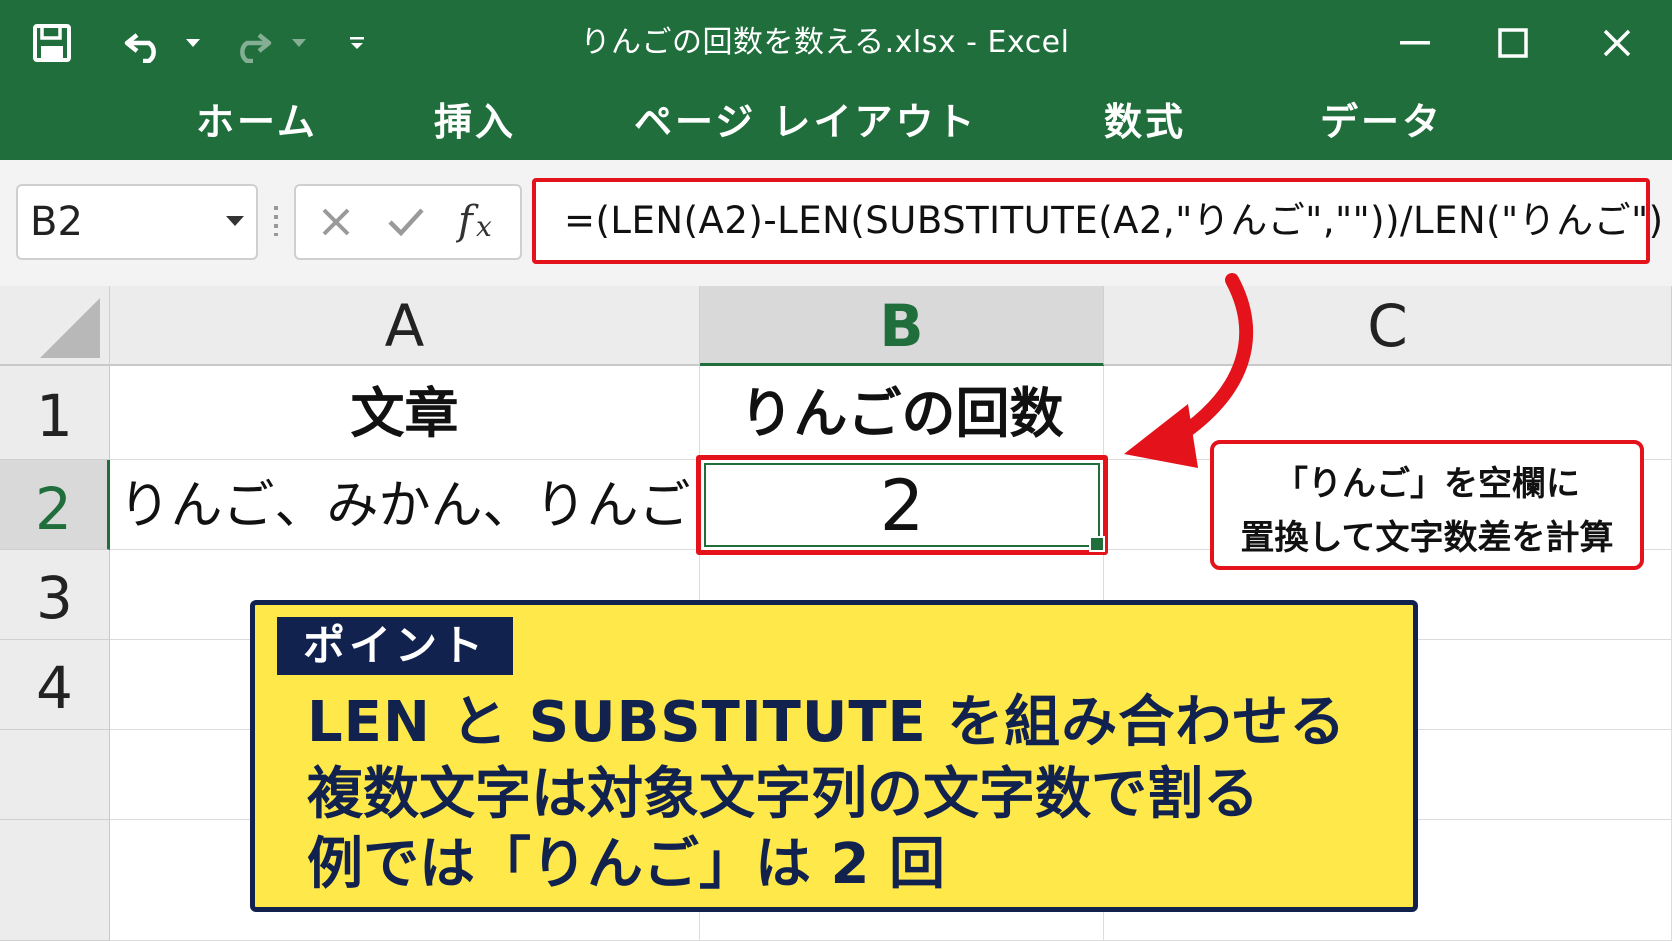 The width and height of the screenshot is (1672, 941). What do you see at coordinates (783, 794) in the screenshot?
I see `point-line-2: 複数文字は対象文字列の文字数で割る` at bounding box center [783, 794].